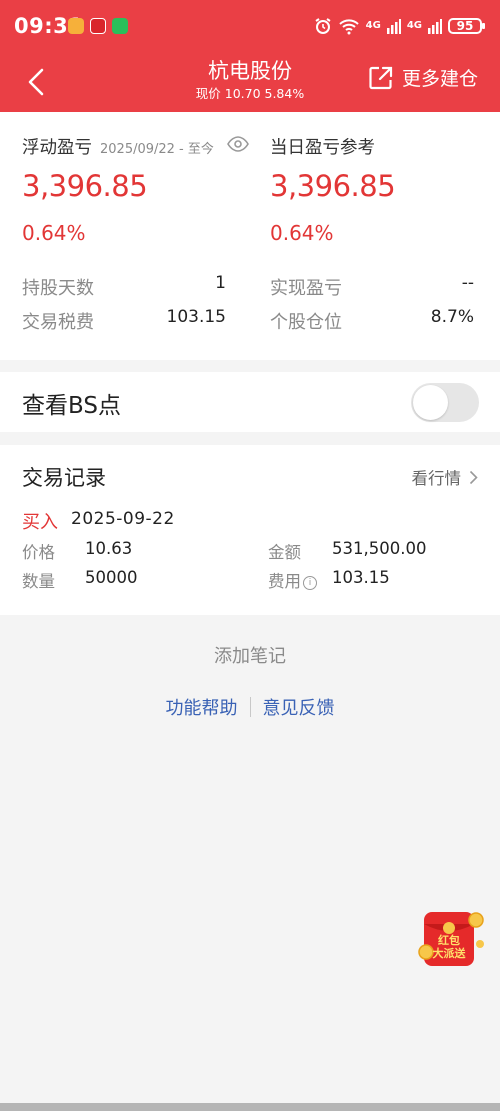  Describe the element at coordinates (38, 581) in the screenshot. I see `quantity-label: 数量` at that location.